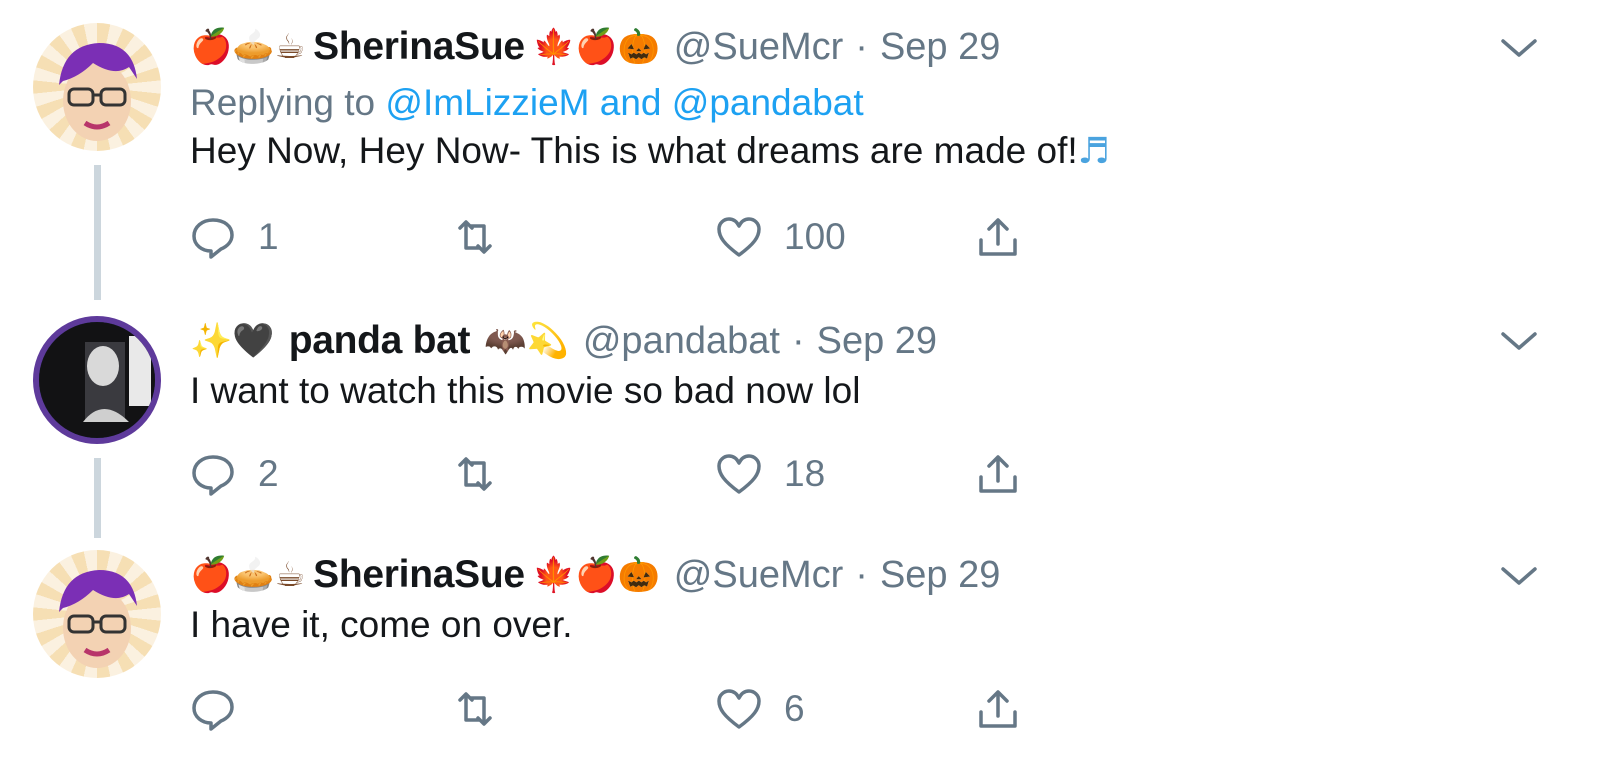 The height and width of the screenshot is (773, 1600). What do you see at coordinates (547, 341) in the screenshot?
I see `emoji: 💫` at bounding box center [547, 341].